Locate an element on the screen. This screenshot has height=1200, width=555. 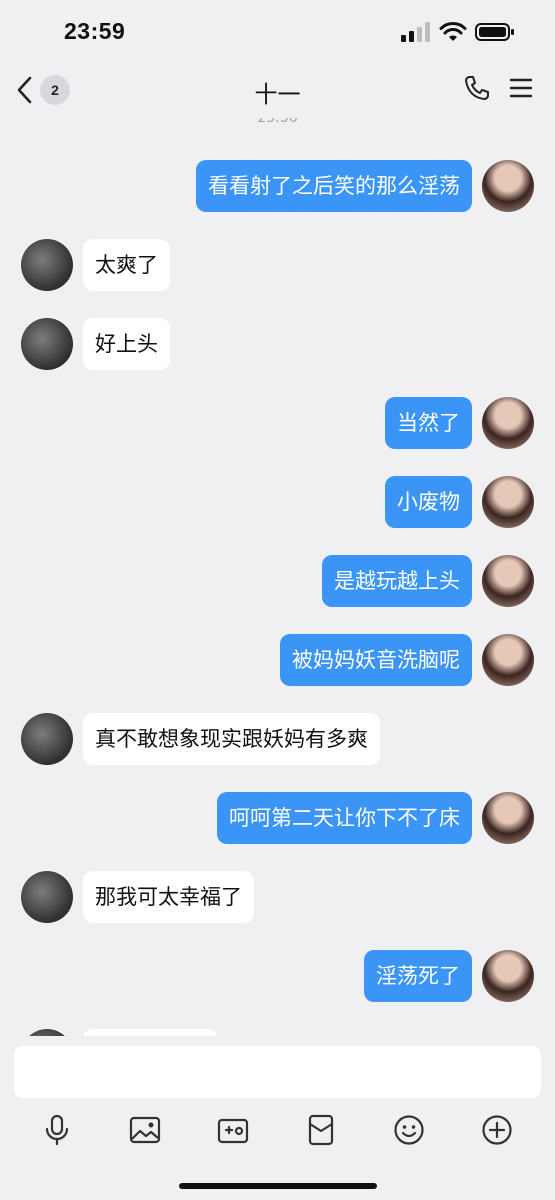
red-packet-icon is located at coordinates (321, 1130).